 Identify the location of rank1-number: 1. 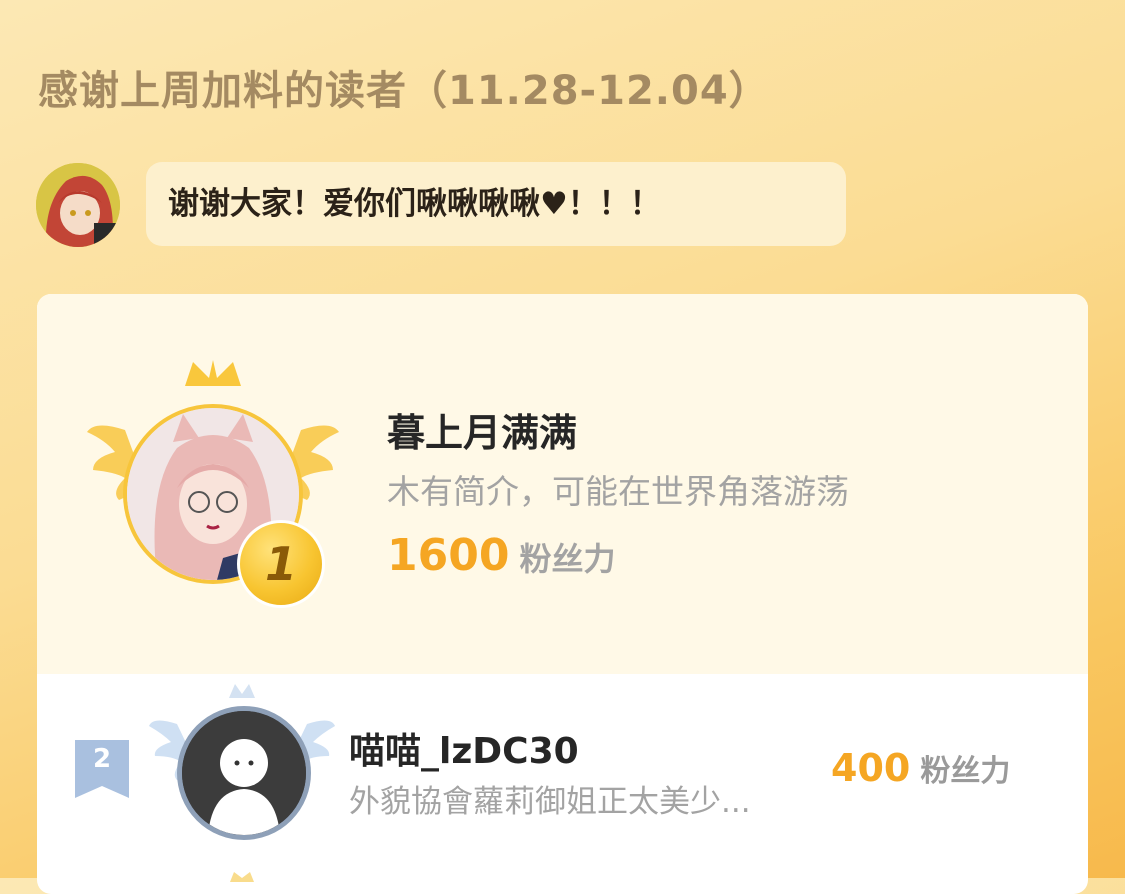
(280, 564).